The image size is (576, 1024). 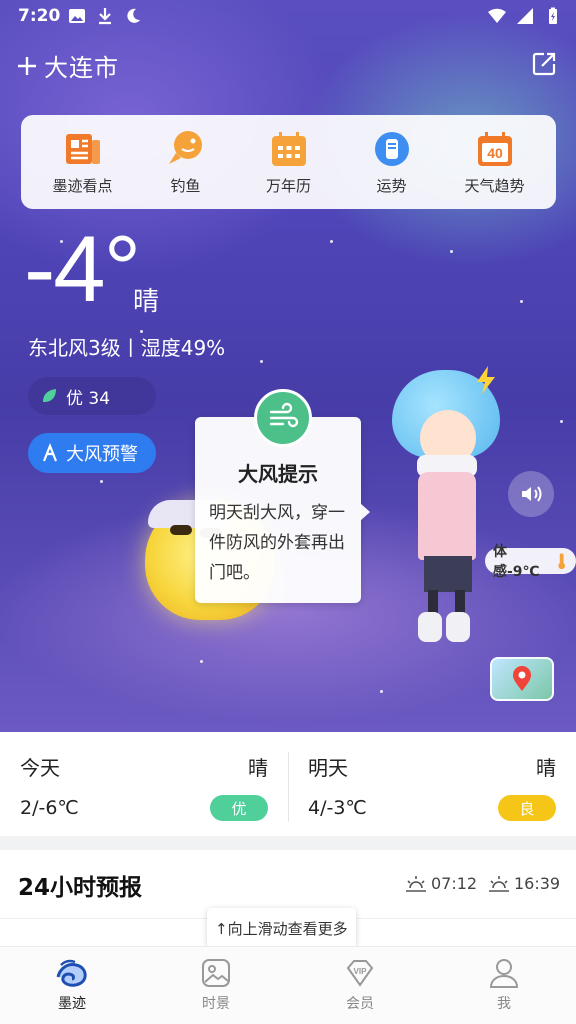 I want to click on wind-alert-button: 大风预警, so click(x=92, y=453).